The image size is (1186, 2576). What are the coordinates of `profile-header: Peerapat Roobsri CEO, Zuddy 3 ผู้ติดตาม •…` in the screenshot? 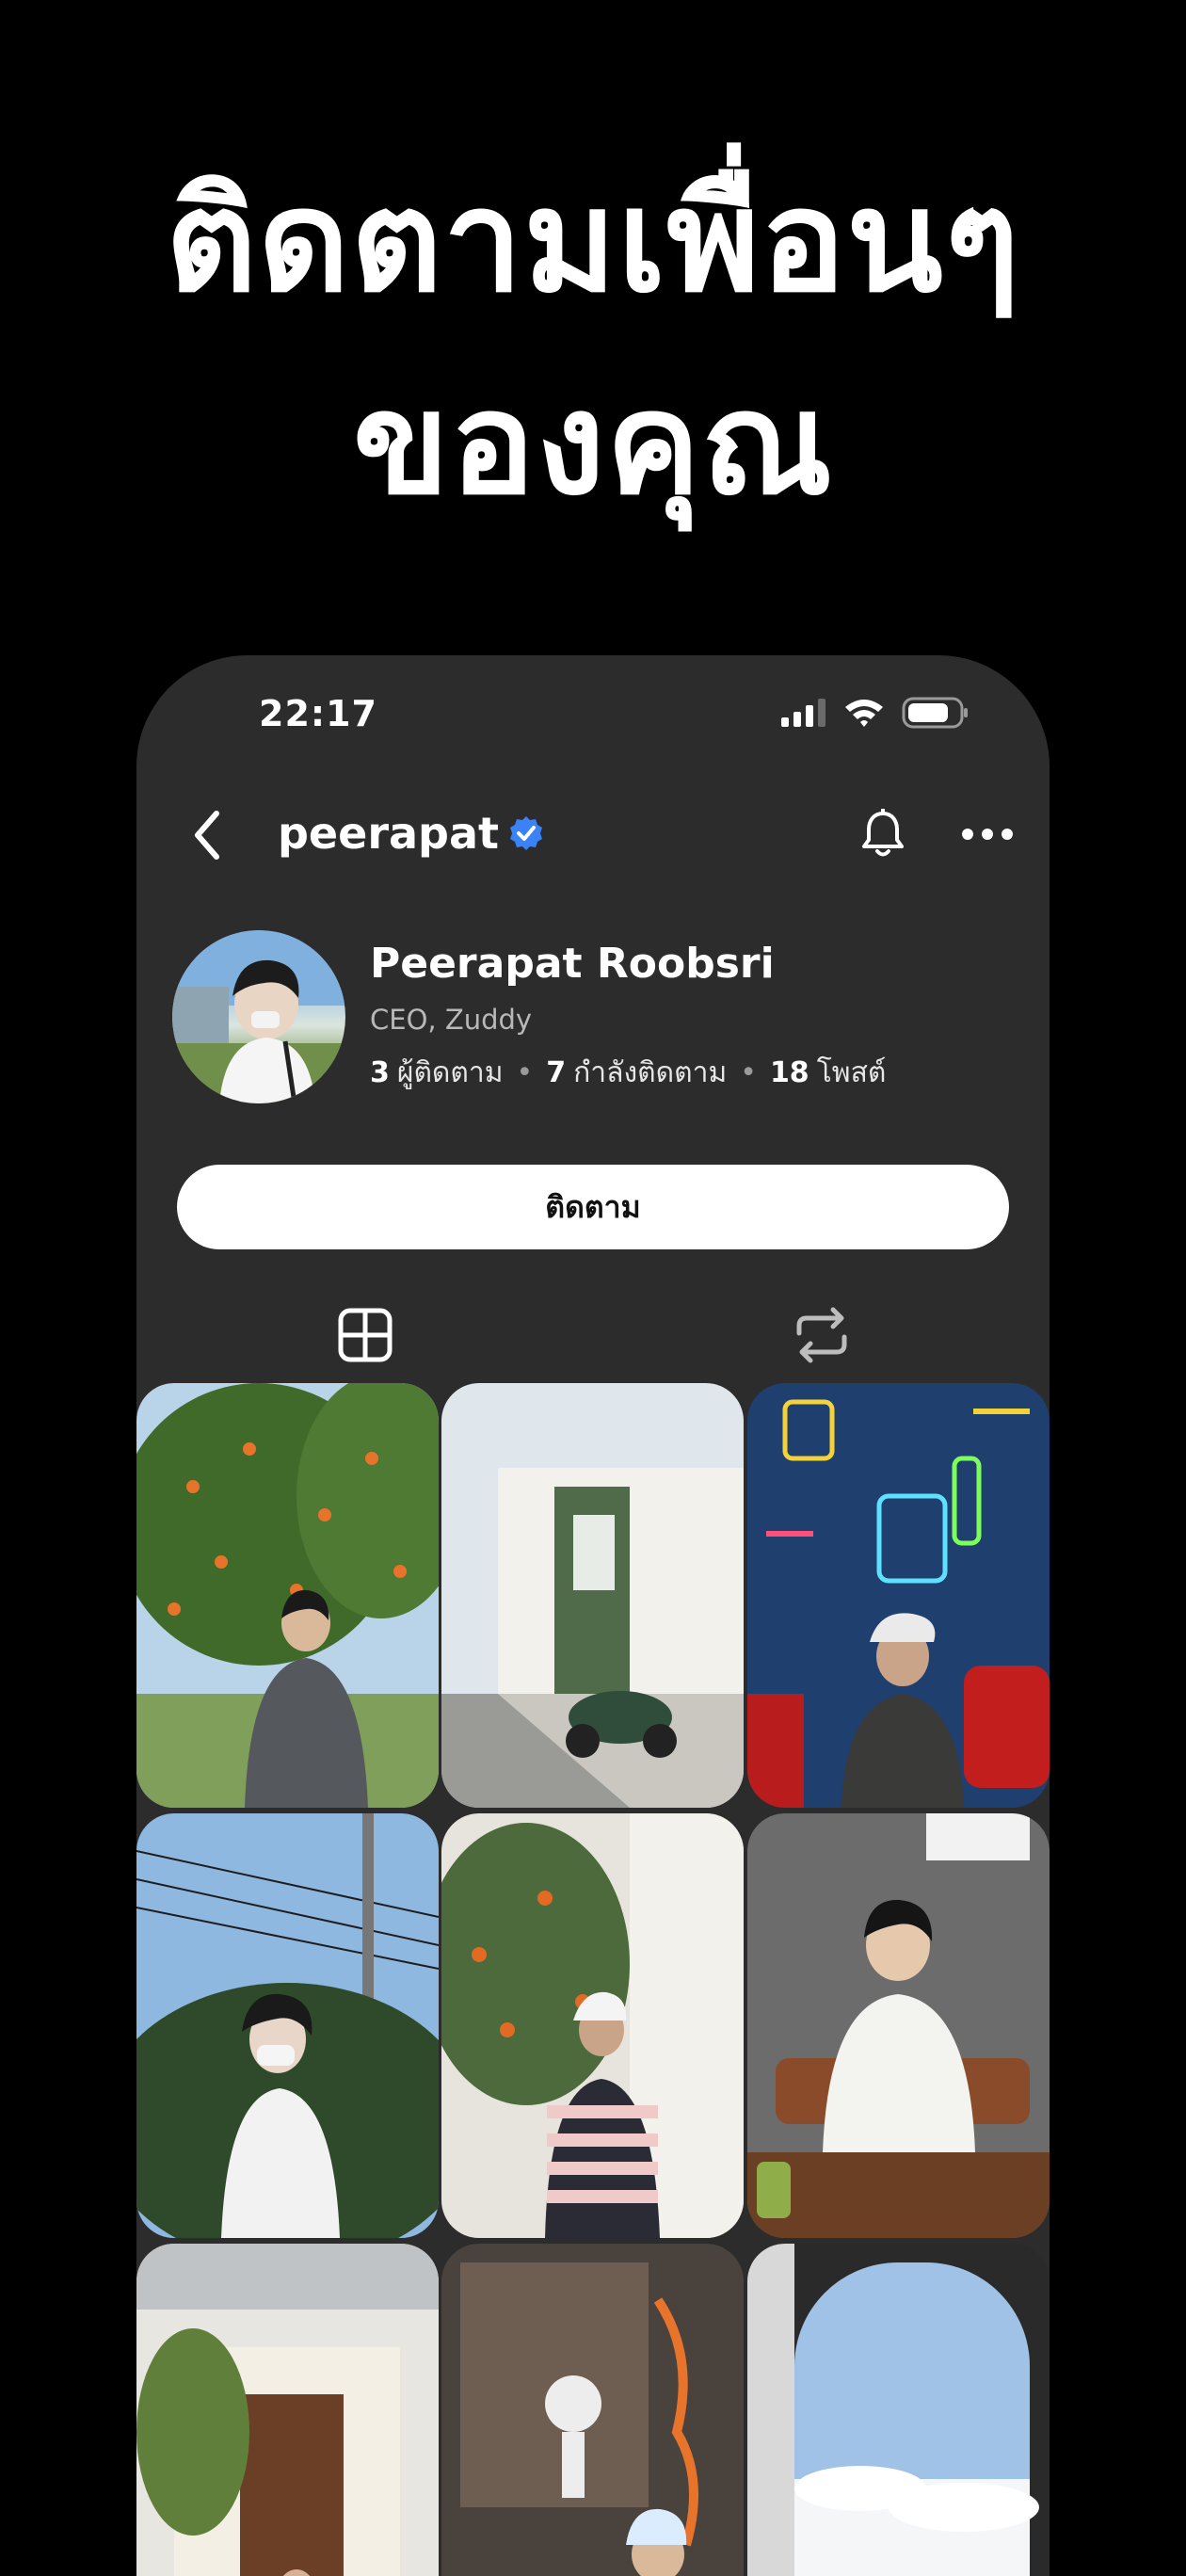 It's located at (593, 1024).